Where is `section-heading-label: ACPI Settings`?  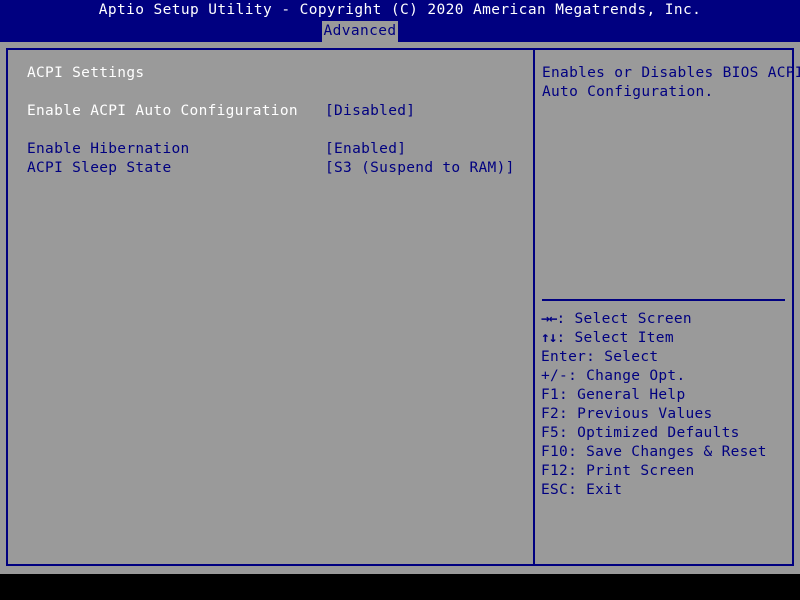
section-heading-label: ACPI Settings is located at coordinates (86, 73).